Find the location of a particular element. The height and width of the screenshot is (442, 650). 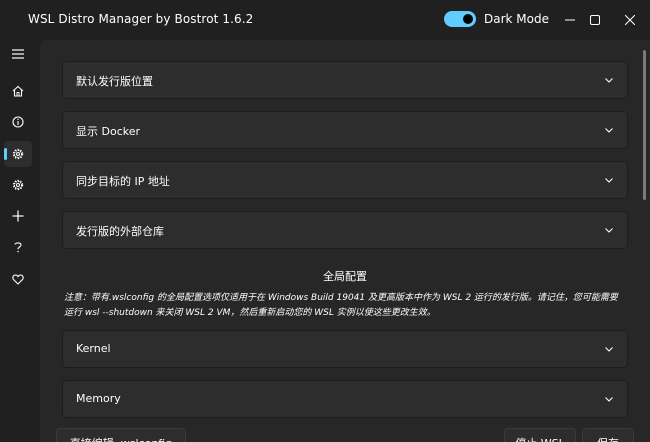

sidebar-item-settings-alt is located at coordinates (18, 185).